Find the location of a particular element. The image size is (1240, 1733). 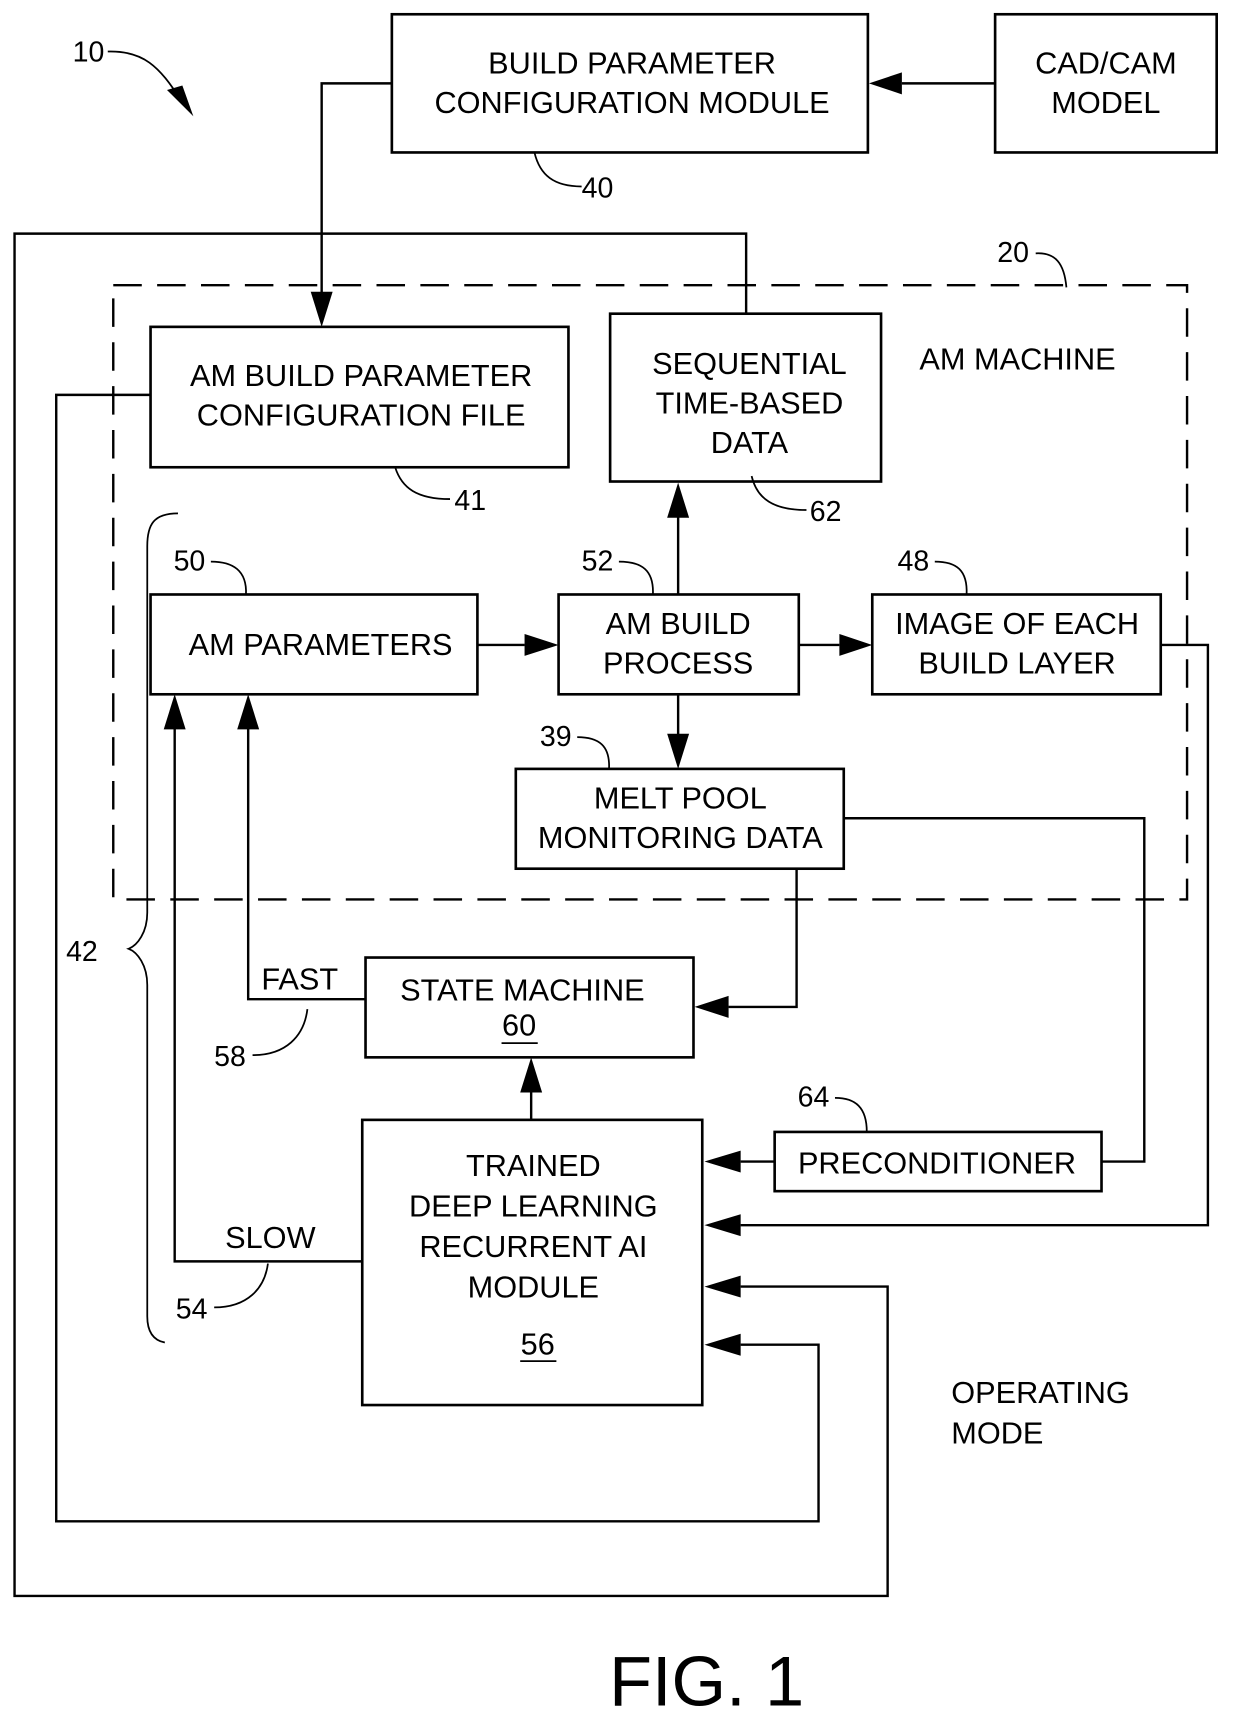

ref-50: 50 is located at coordinates (190, 561).